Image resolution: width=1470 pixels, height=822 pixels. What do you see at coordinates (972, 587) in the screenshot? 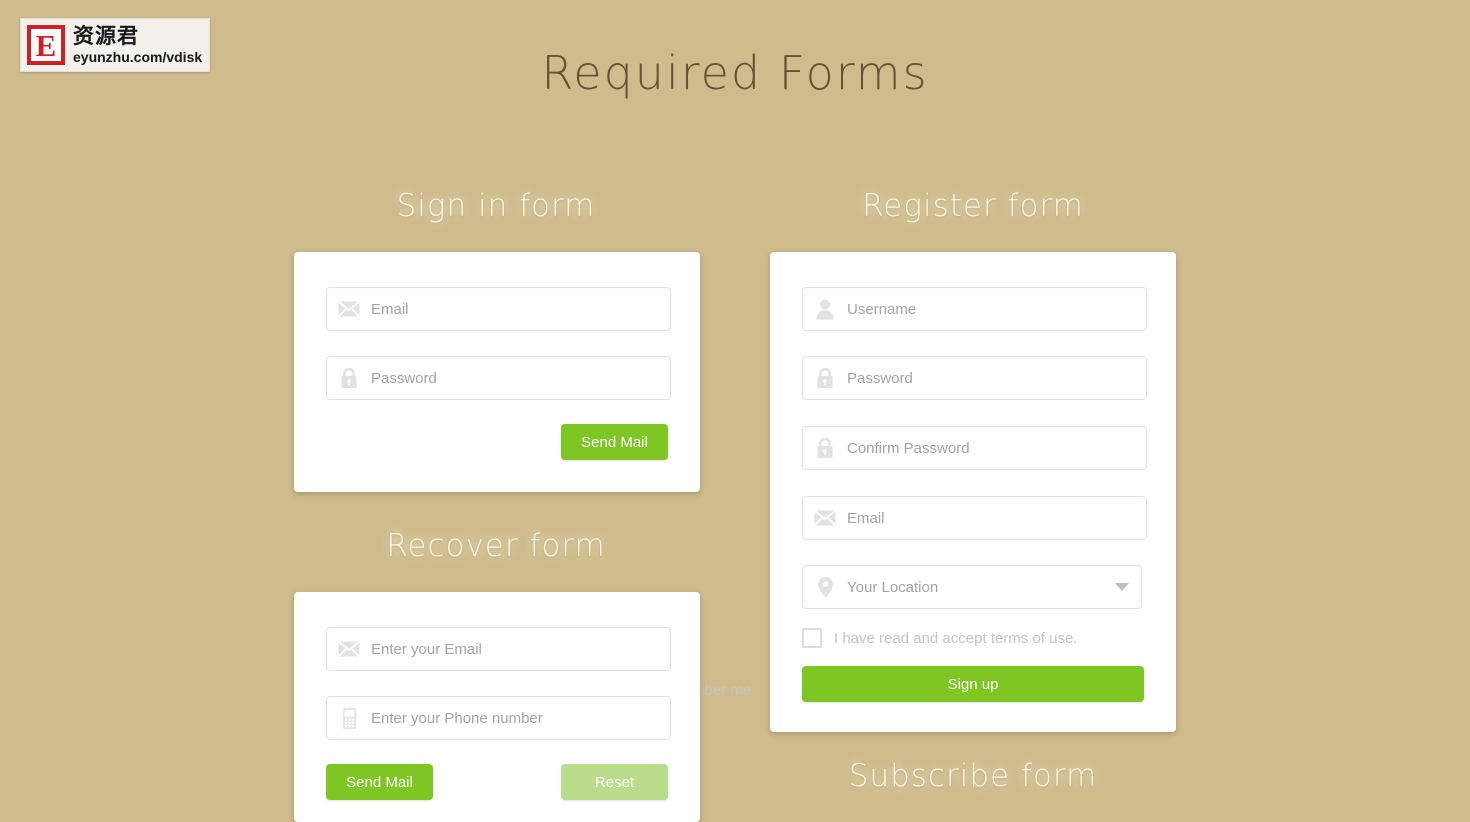
I see `register-location-select: Your Location` at bounding box center [972, 587].